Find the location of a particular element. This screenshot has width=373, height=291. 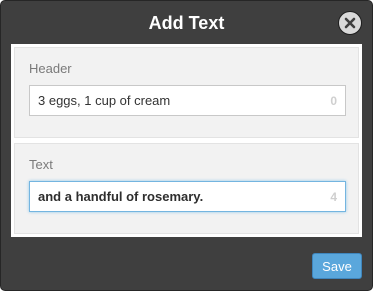

text-char-count: 4 is located at coordinates (333, 196).